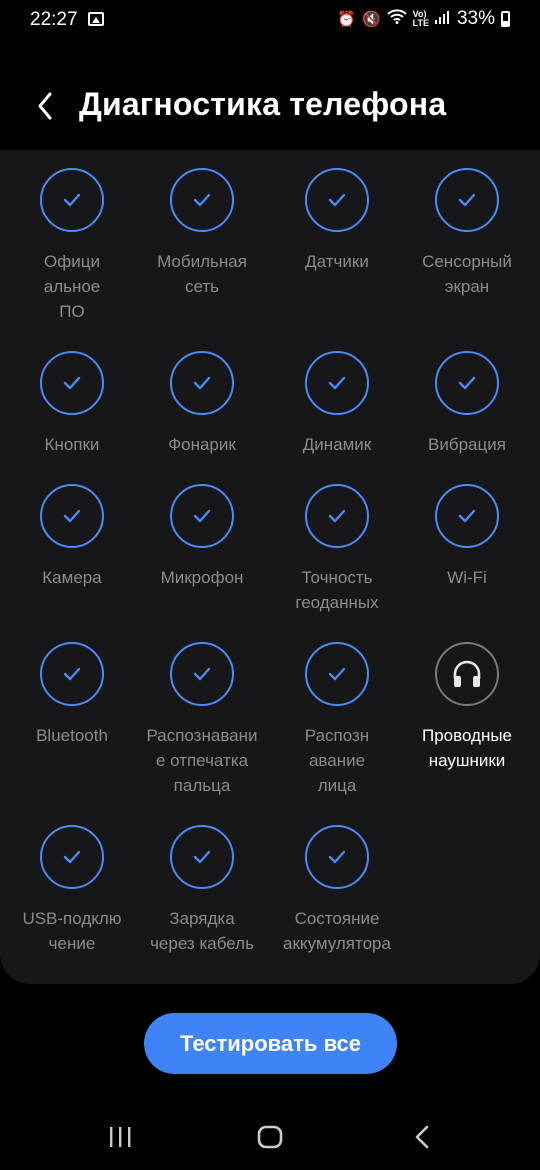 The image size is (540, 1170). Describe the element at coordinates (270, 1043) in the screenshot. I see `test-all-button: Тестировать все` at that location.